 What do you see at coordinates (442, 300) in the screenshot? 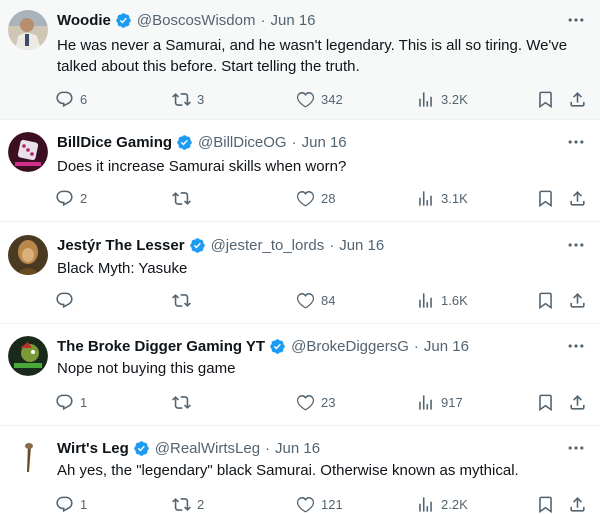
I see `views-button: 1.6K` at bounding box center [442, 300].